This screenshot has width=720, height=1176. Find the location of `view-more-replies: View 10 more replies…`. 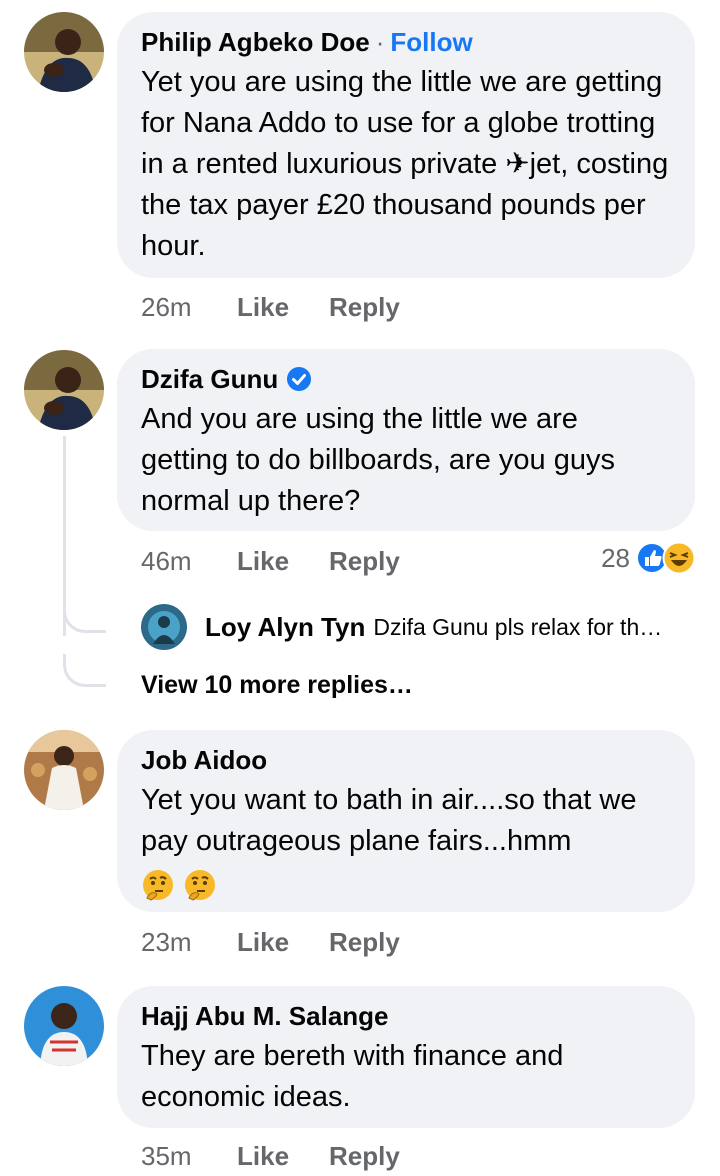

view-more-replies: View 10 more replies… is located at coordinates (277, 685).